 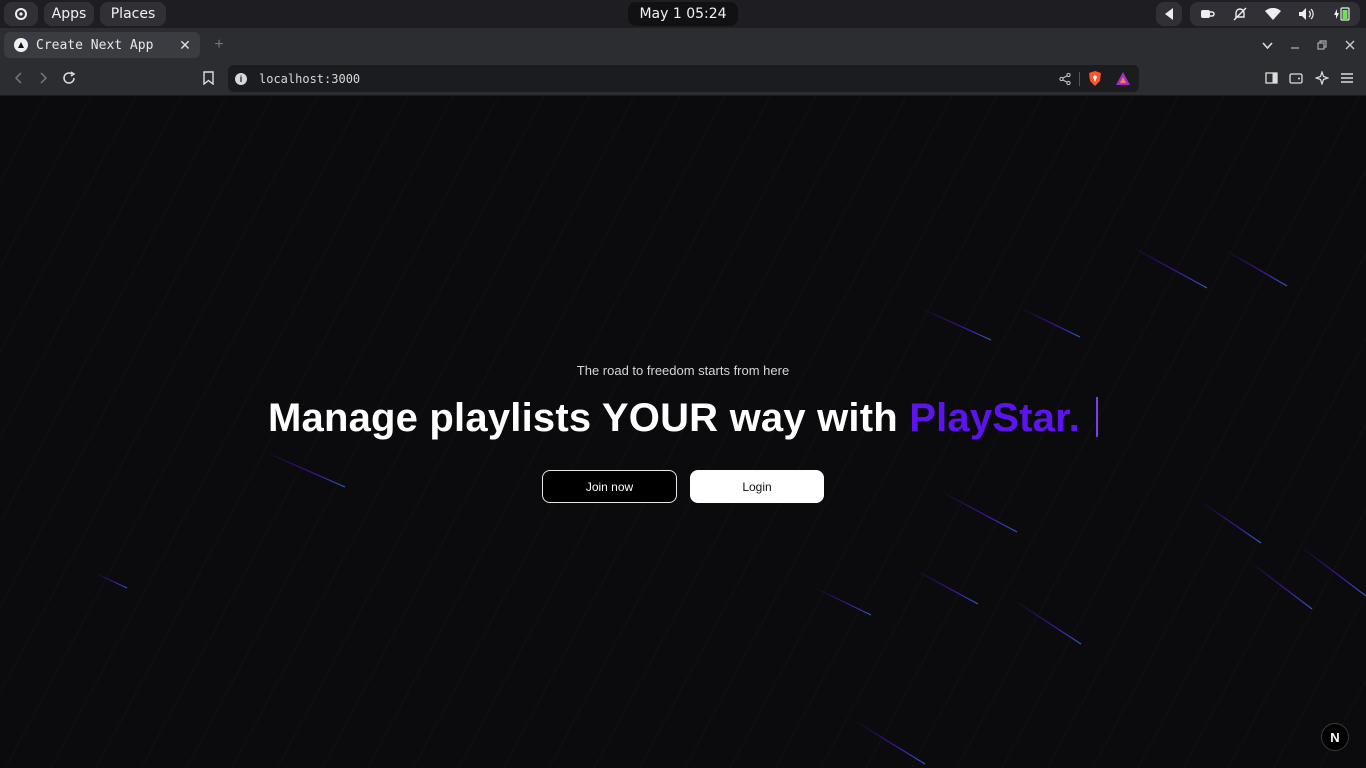 I want to click on system-top-bar: Apps Places May 1 05:24, so click(x=683, y=14).